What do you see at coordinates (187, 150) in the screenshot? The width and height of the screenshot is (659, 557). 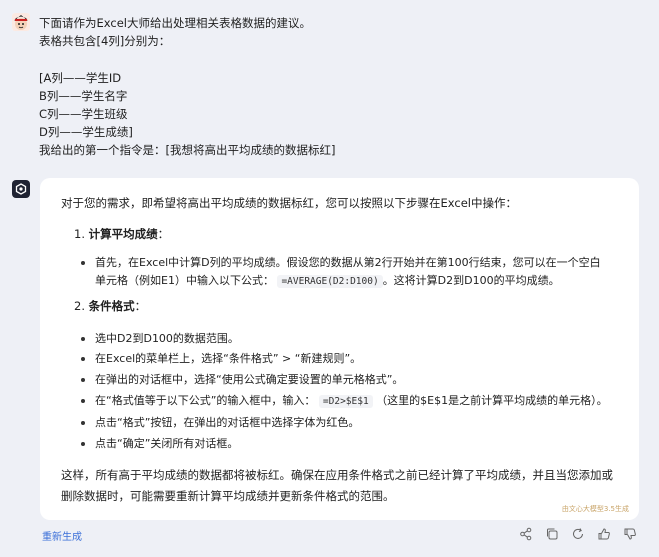 I see `user-message-line: 我给出的第一个指令是：[我想将高出平均成绩的数据标红]` at bounding box center [187, 150].